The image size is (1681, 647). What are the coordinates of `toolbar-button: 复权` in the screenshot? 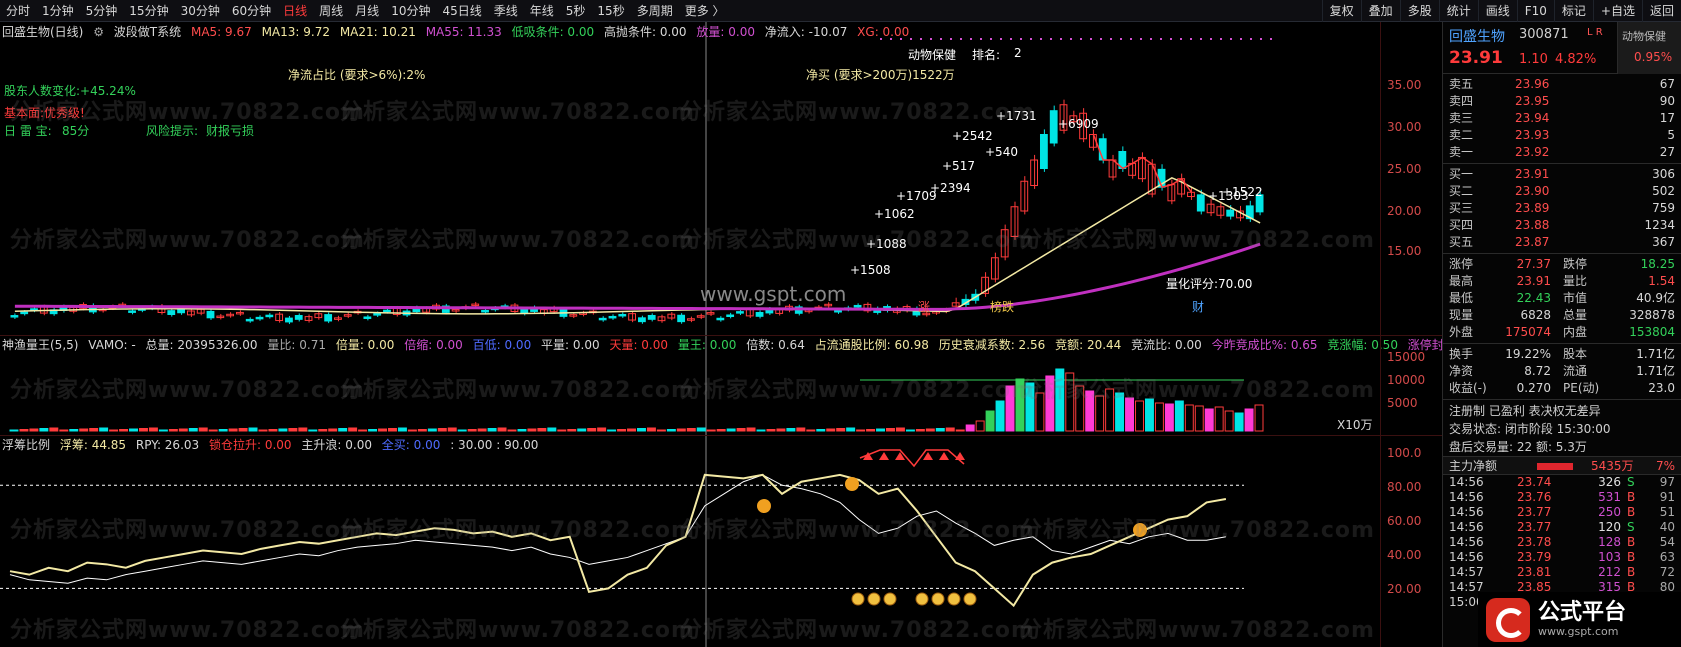 It's located at (1341, 11).